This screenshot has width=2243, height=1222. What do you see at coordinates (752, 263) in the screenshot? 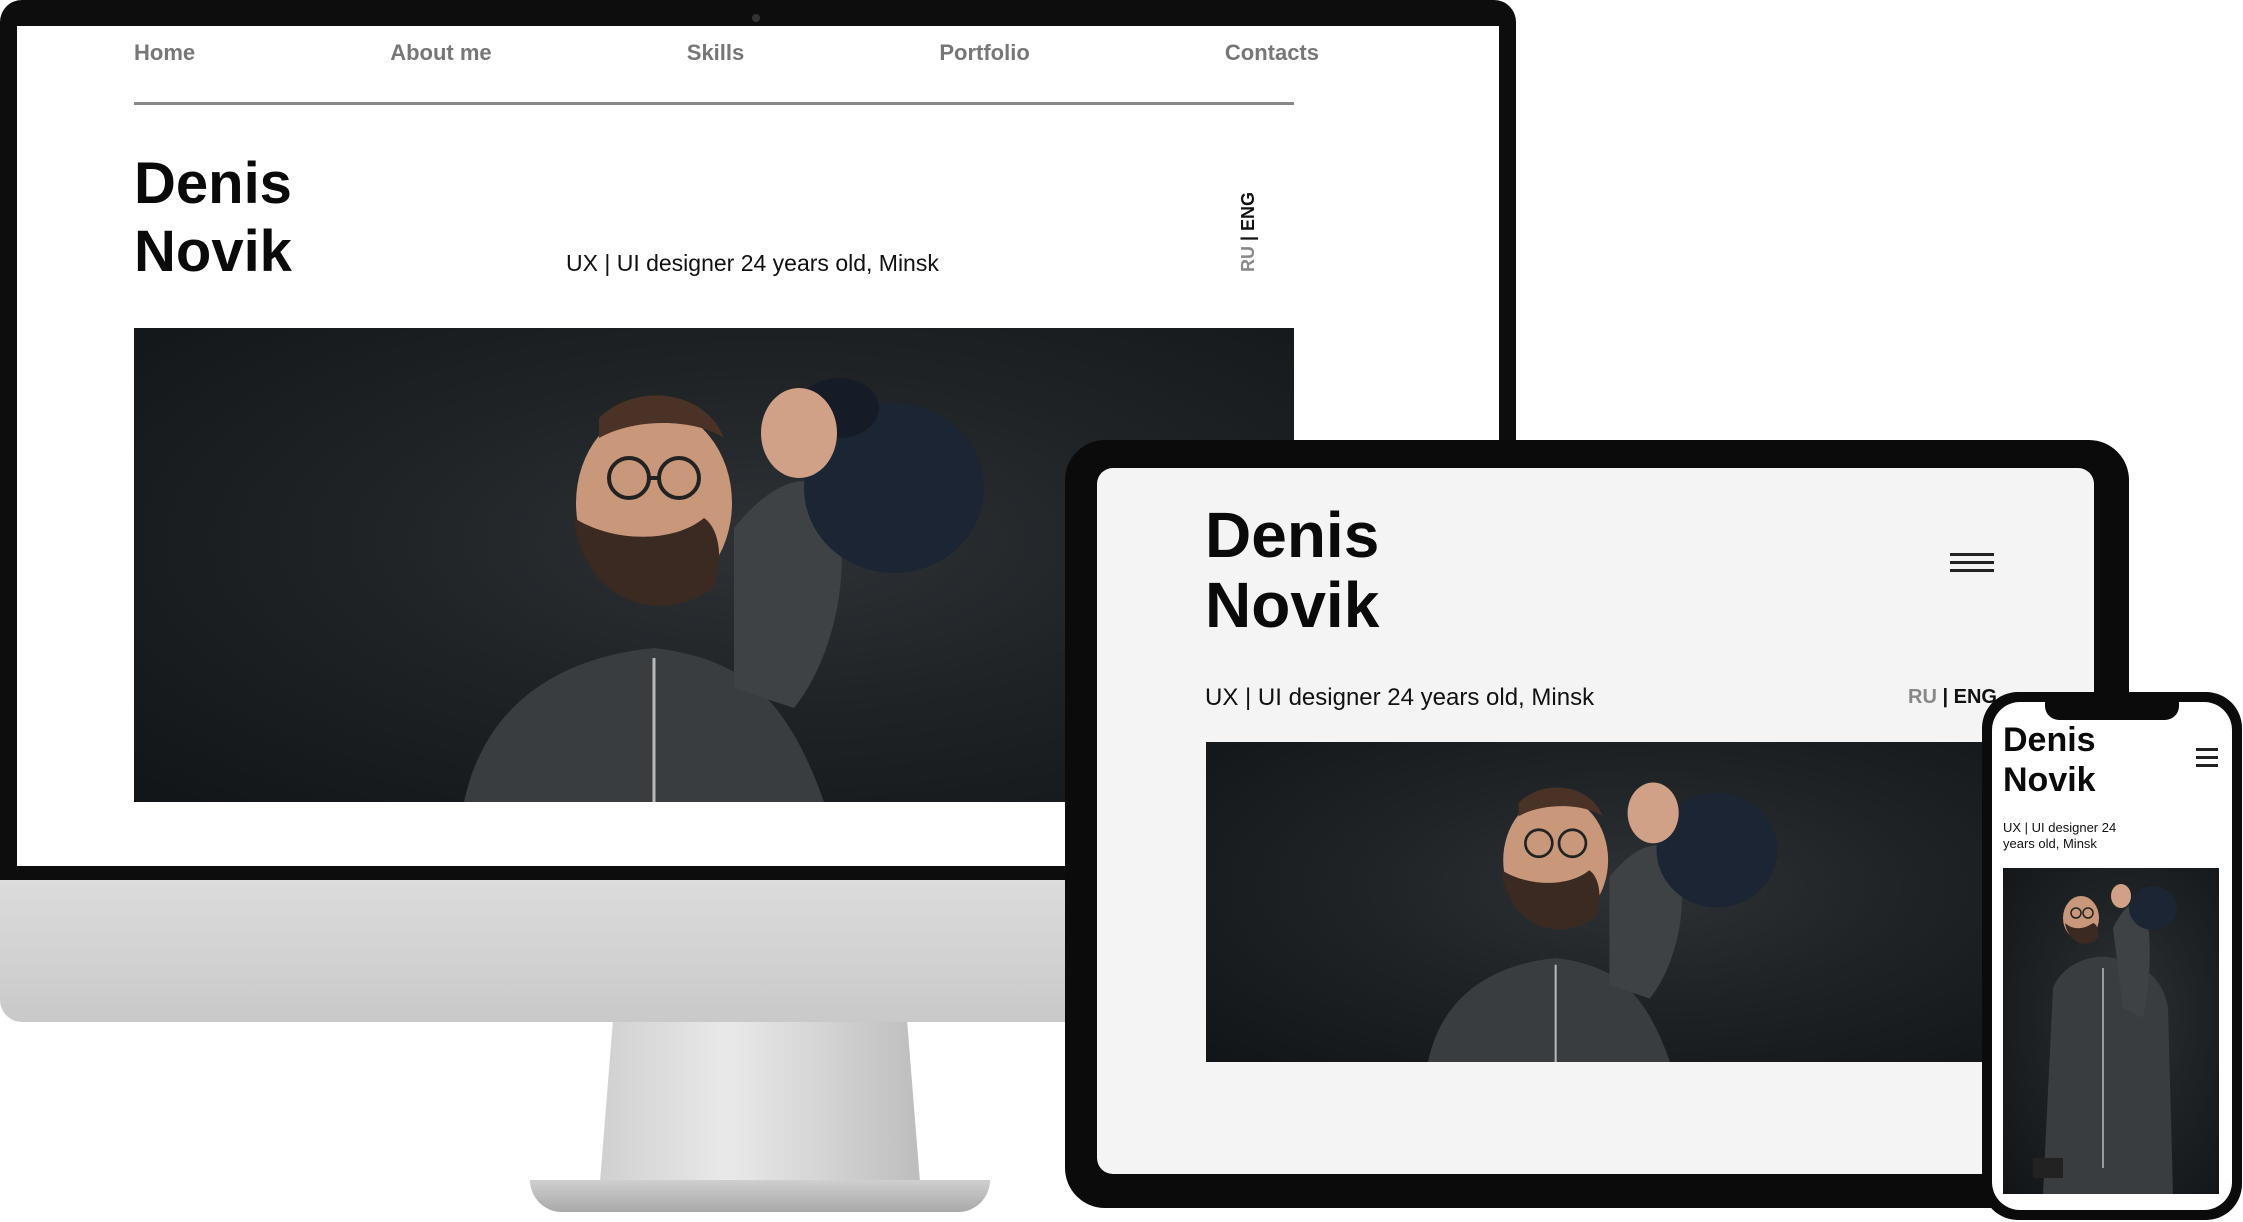
I see `desktop-subtitle: UX | UI designer 24 years old, Minsk` at bounding box center [752, 263].